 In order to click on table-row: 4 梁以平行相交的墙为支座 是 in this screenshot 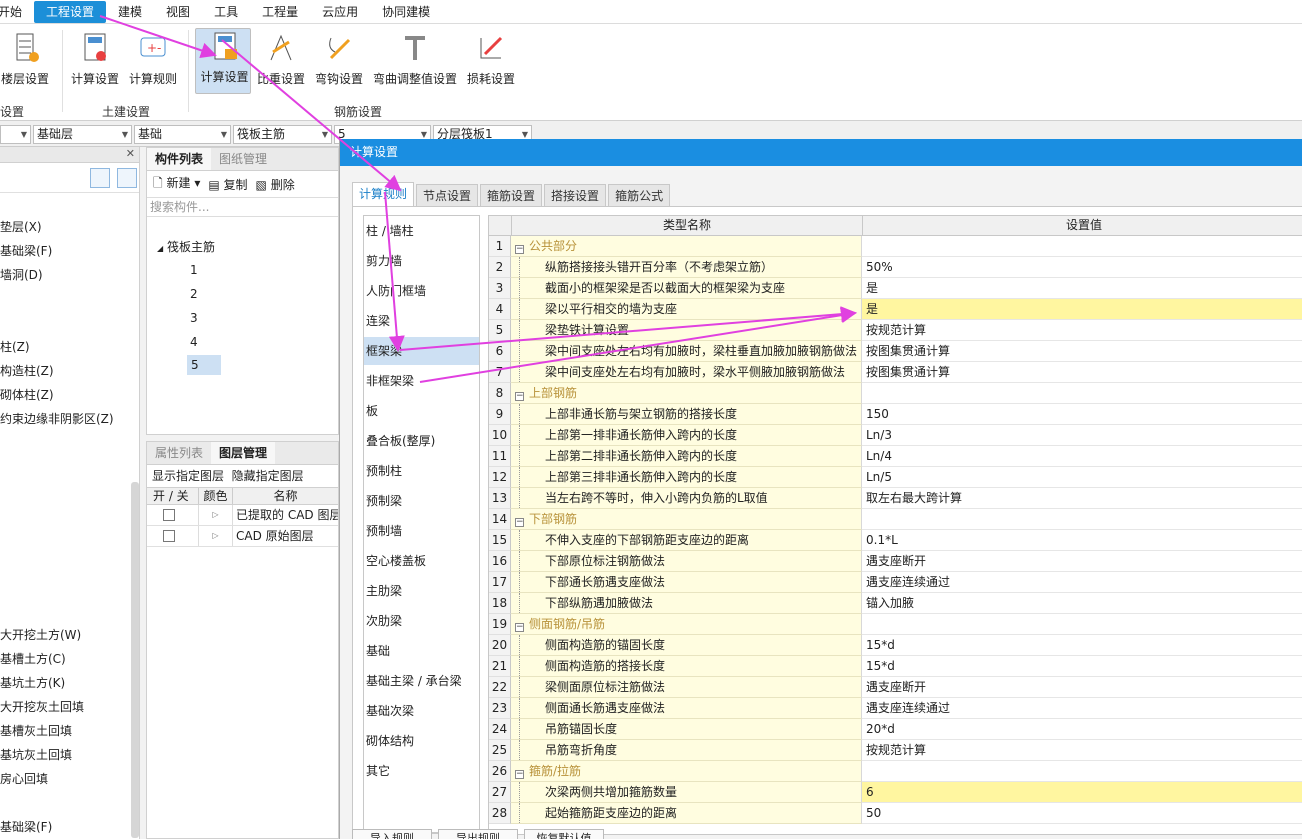, I will do `click(895, 309)`.